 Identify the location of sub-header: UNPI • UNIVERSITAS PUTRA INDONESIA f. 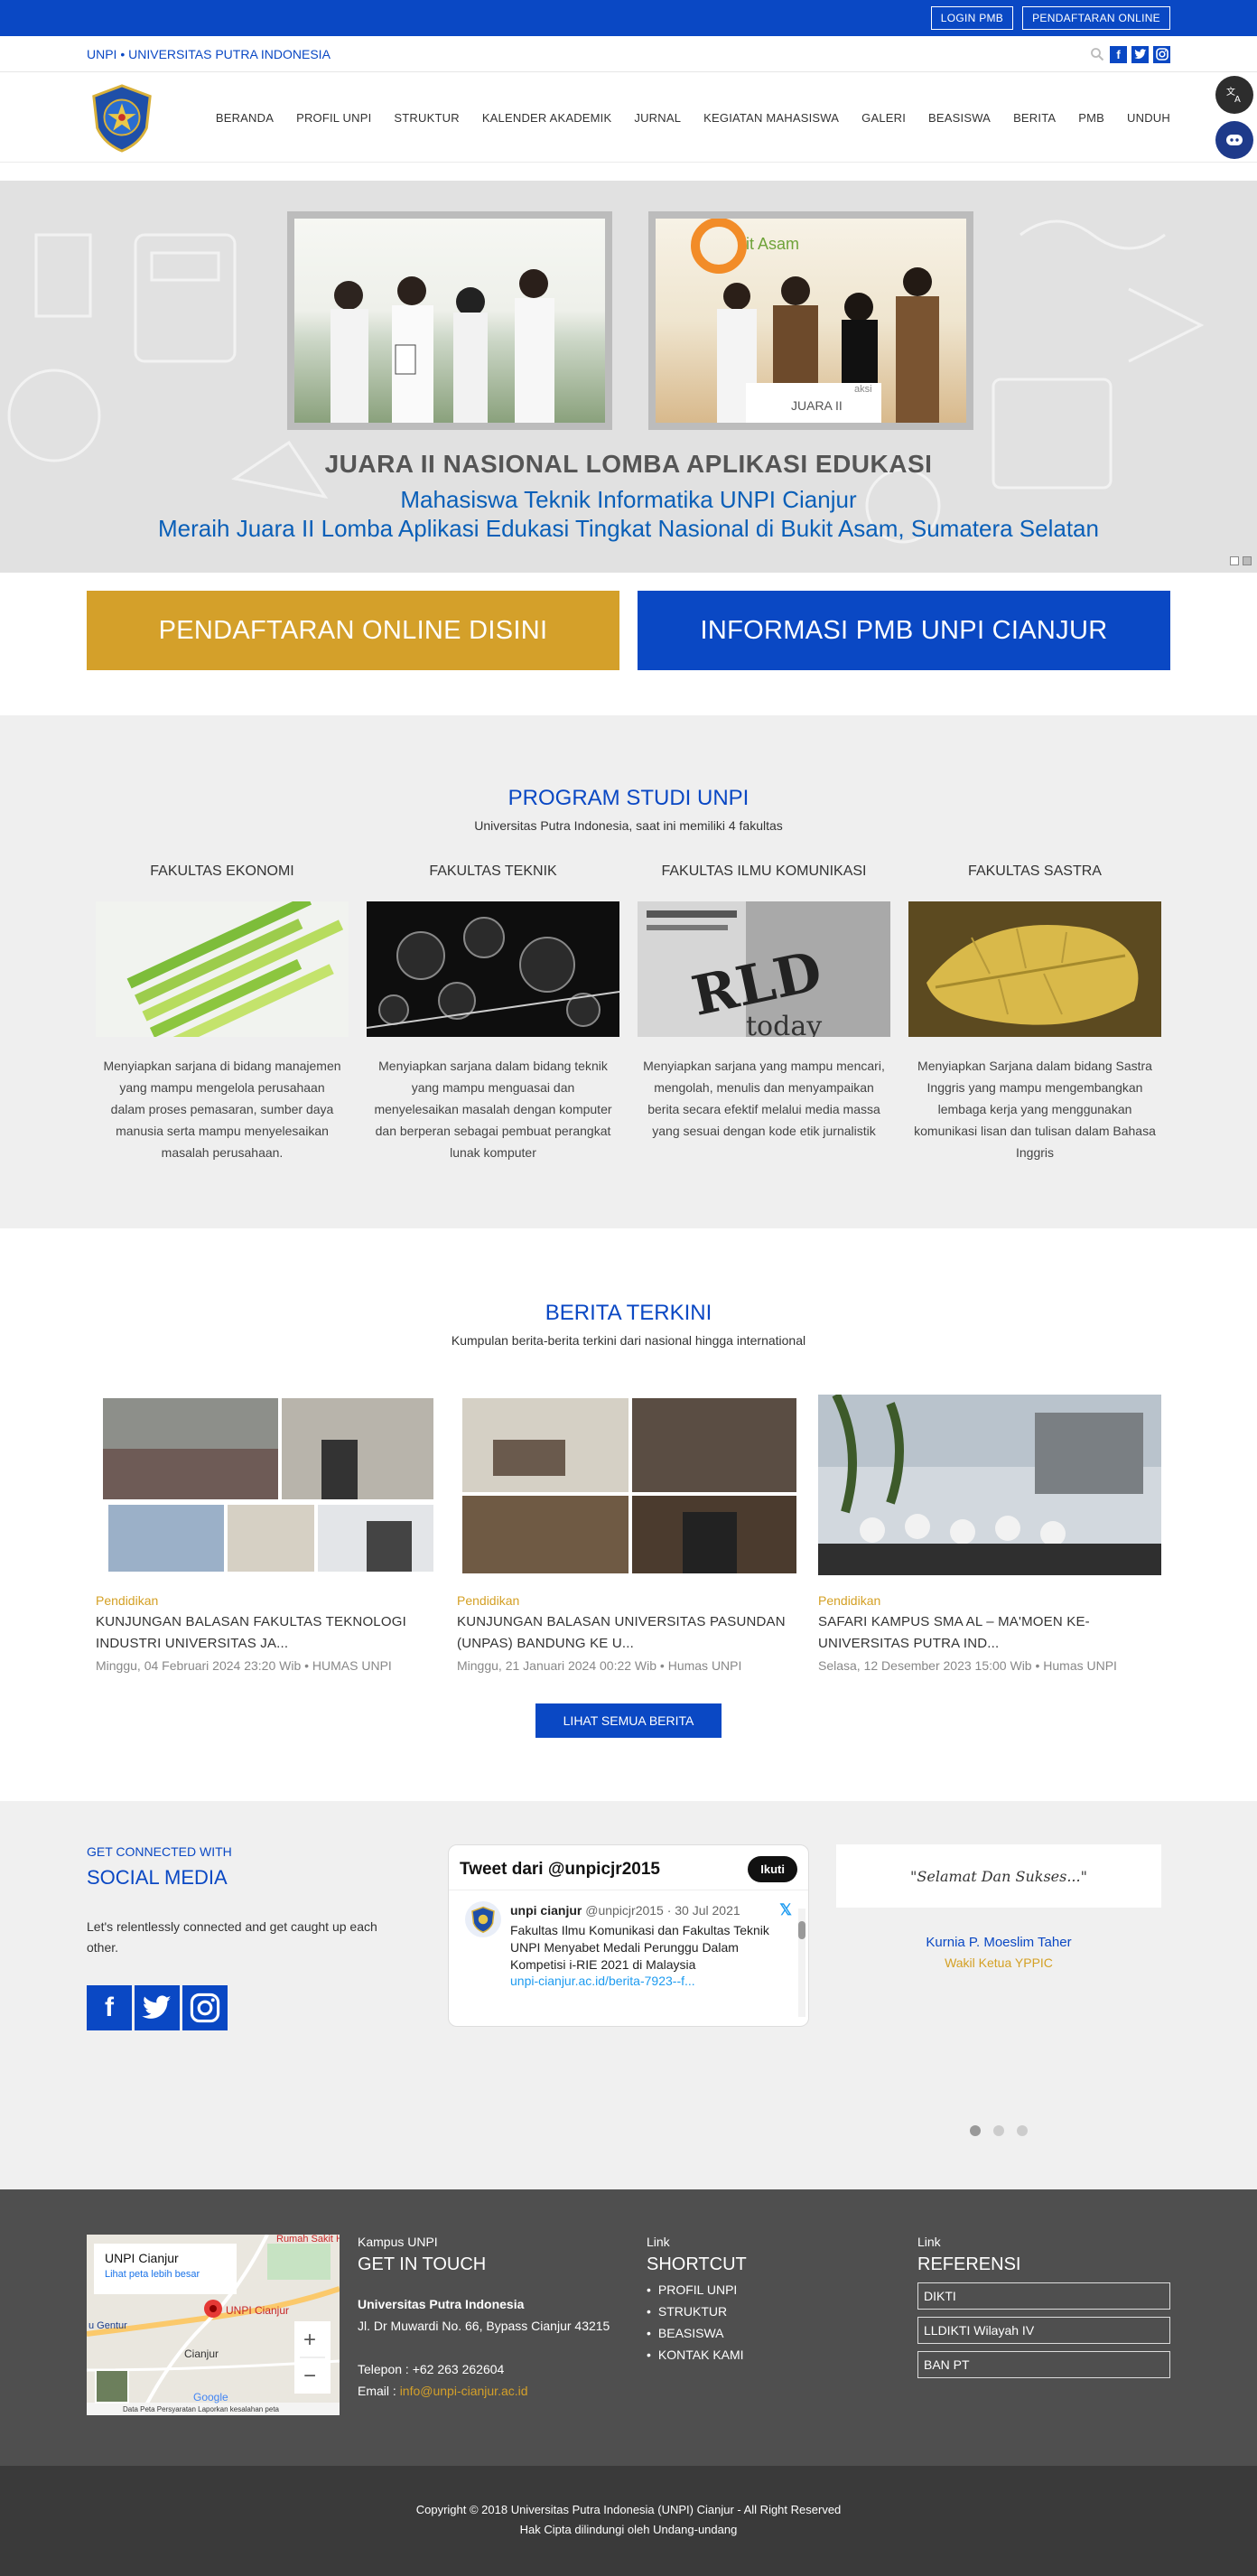
(628, 54).